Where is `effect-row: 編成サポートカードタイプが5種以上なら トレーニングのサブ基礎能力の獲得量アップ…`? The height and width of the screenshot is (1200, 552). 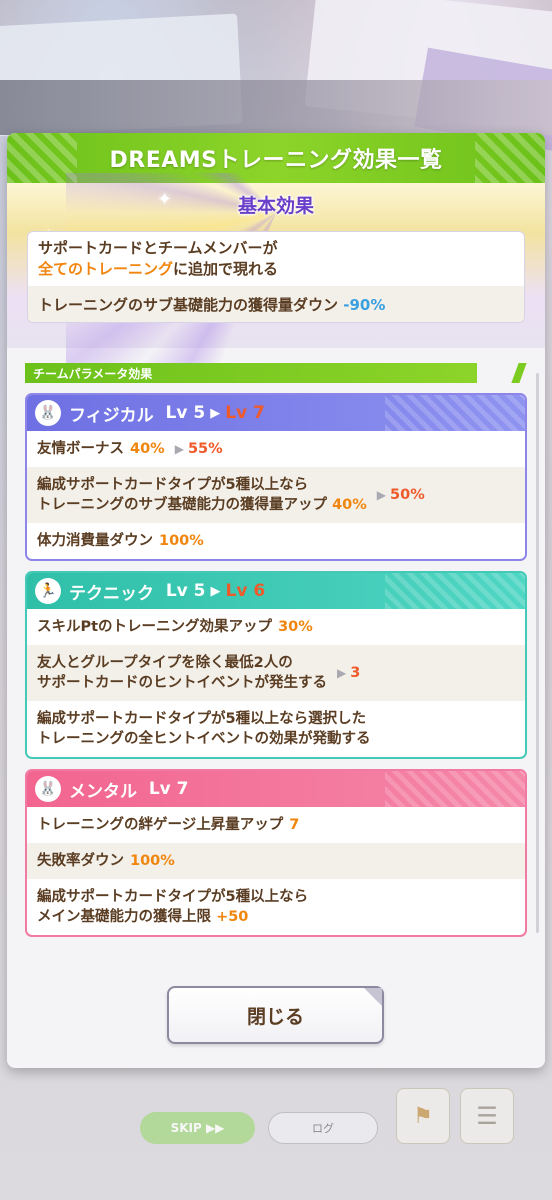
effect-row: 編成サポートカードタイプが5種以上なら トレーニングのサブ基礎能力の獲得量アップ… is located at coordinates (276, 495).